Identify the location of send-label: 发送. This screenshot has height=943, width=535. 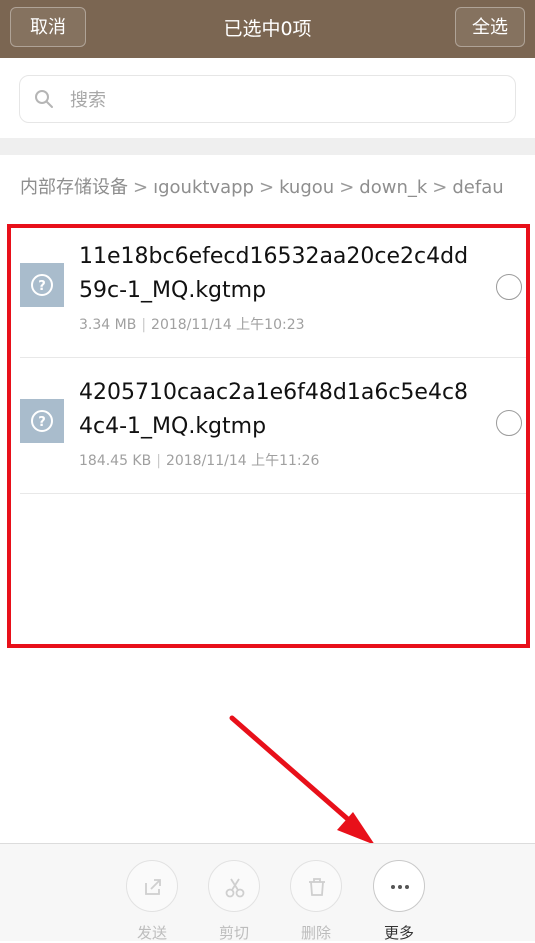
(151, 933).